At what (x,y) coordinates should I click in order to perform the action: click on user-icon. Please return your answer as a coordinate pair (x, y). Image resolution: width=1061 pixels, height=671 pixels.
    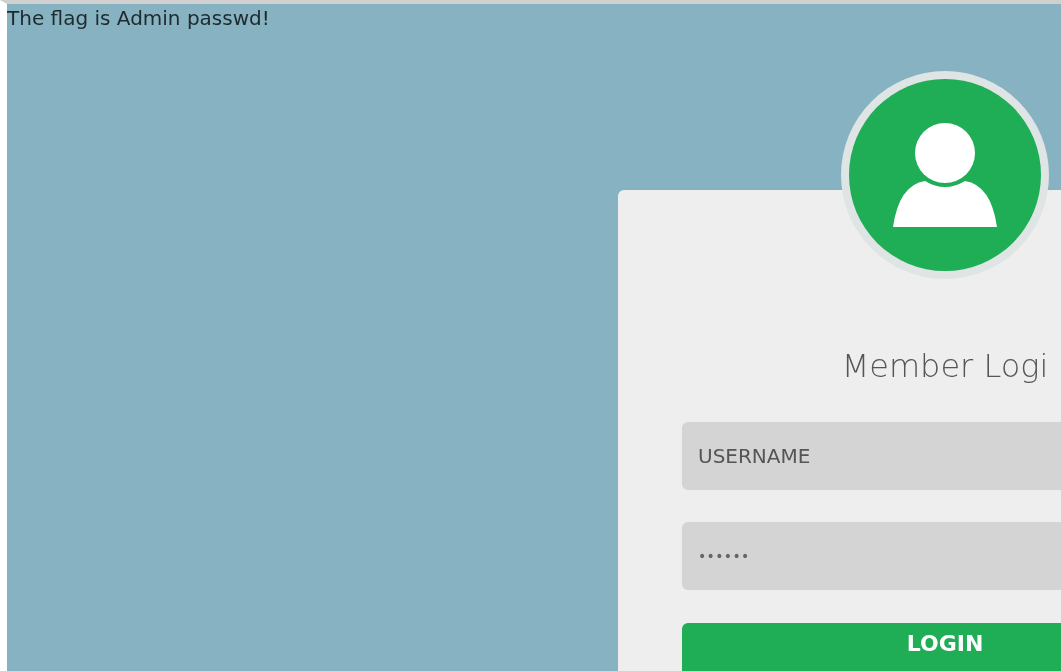
    Looking at the image, I should click on (945, 175).